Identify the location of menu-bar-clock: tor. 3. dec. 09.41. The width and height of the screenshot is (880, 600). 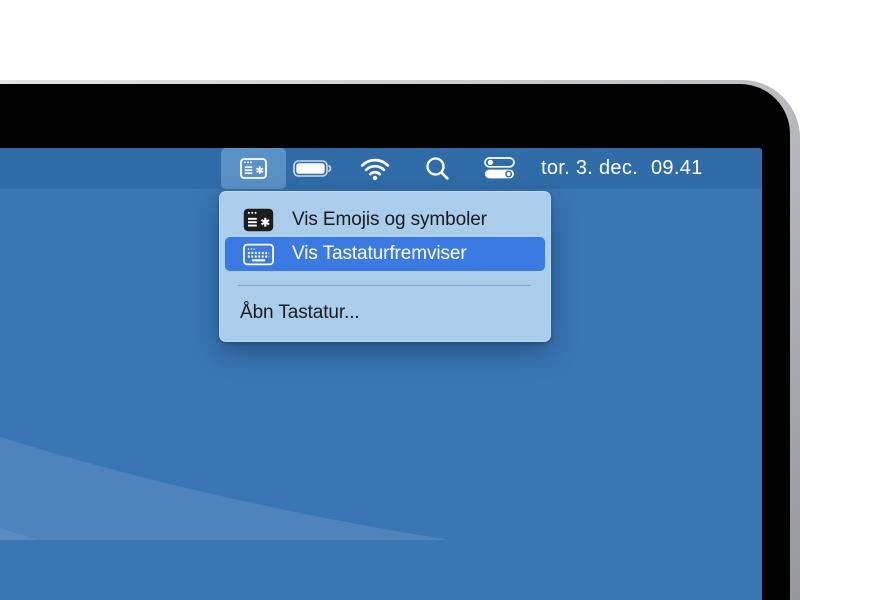
(622, 168).